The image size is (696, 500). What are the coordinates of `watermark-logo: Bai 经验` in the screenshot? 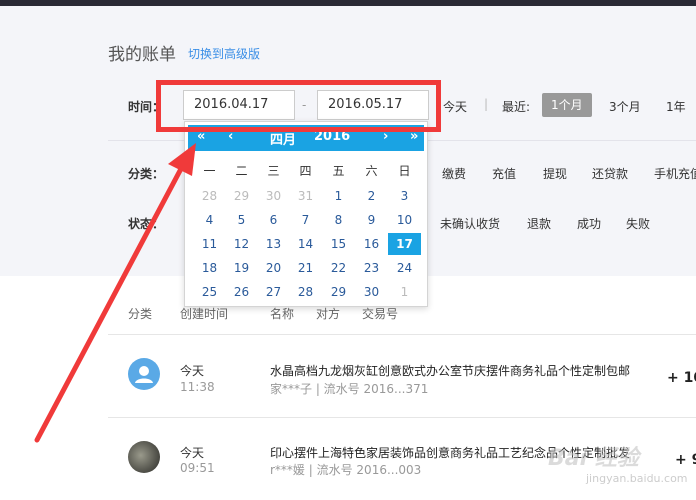 It's located at (593, 458).